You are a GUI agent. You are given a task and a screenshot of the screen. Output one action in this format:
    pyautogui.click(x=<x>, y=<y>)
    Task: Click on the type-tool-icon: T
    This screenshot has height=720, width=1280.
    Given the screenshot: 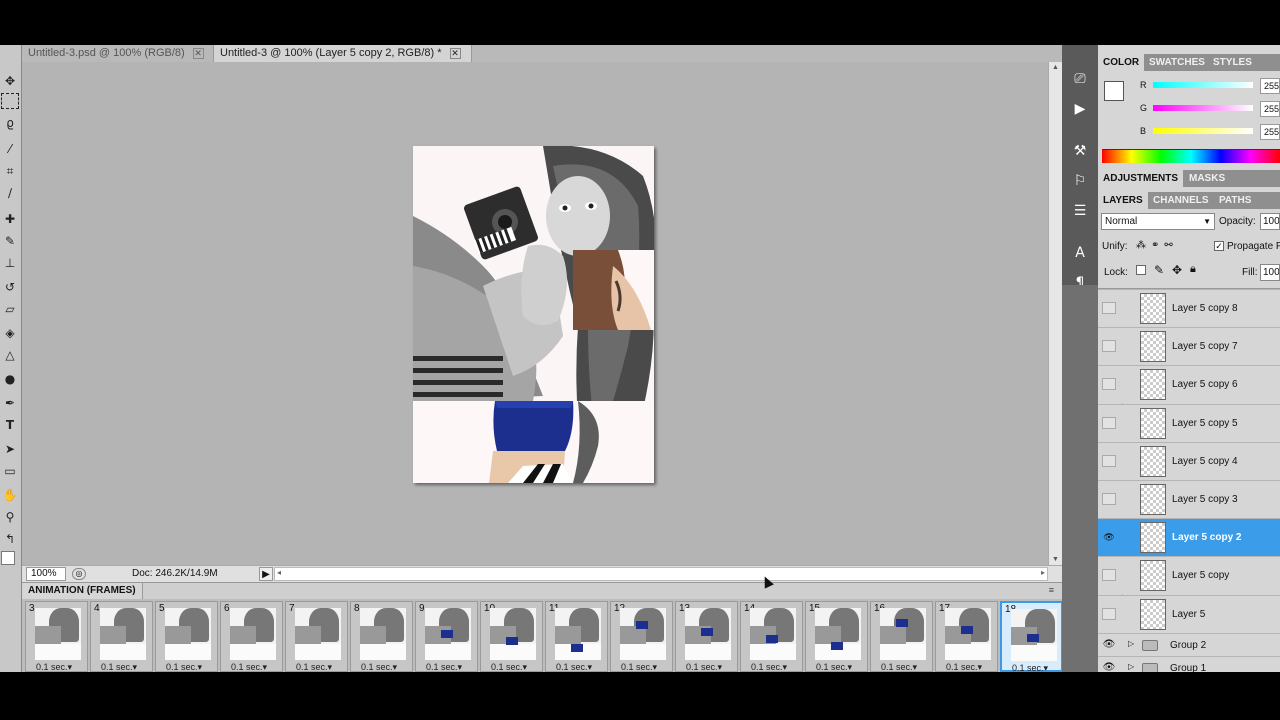 What is the action you would take?
    pyautogui.click(x=10, y=425)
    